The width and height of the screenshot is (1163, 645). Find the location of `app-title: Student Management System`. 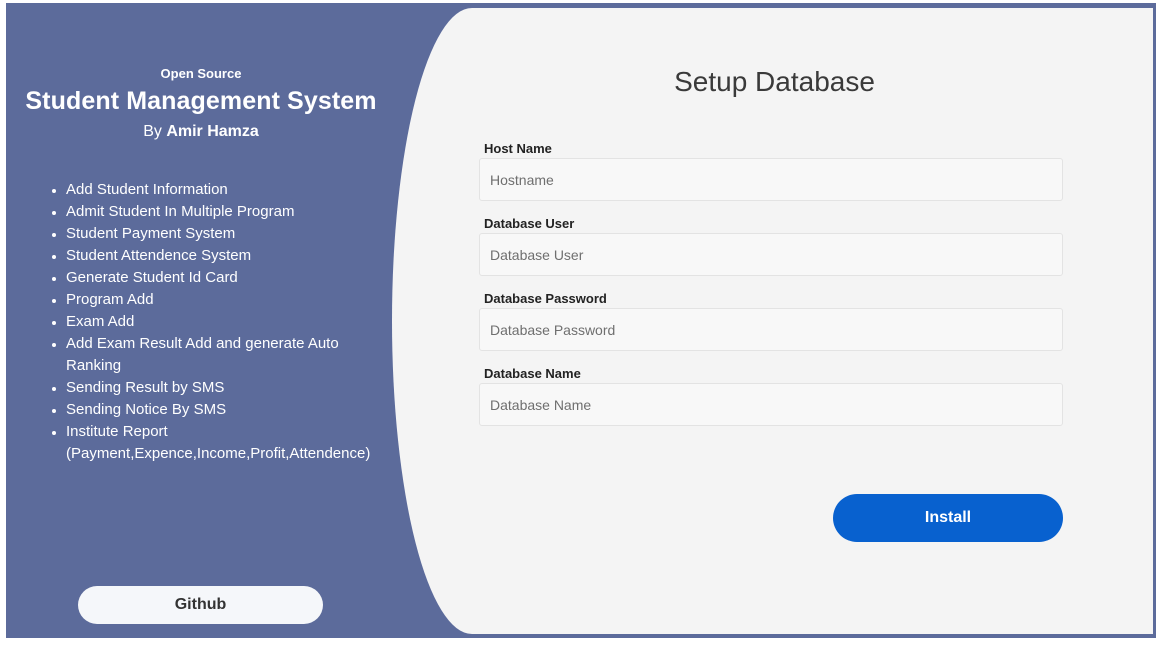

app-title: Student Management System is located at coordinates (201, 101).